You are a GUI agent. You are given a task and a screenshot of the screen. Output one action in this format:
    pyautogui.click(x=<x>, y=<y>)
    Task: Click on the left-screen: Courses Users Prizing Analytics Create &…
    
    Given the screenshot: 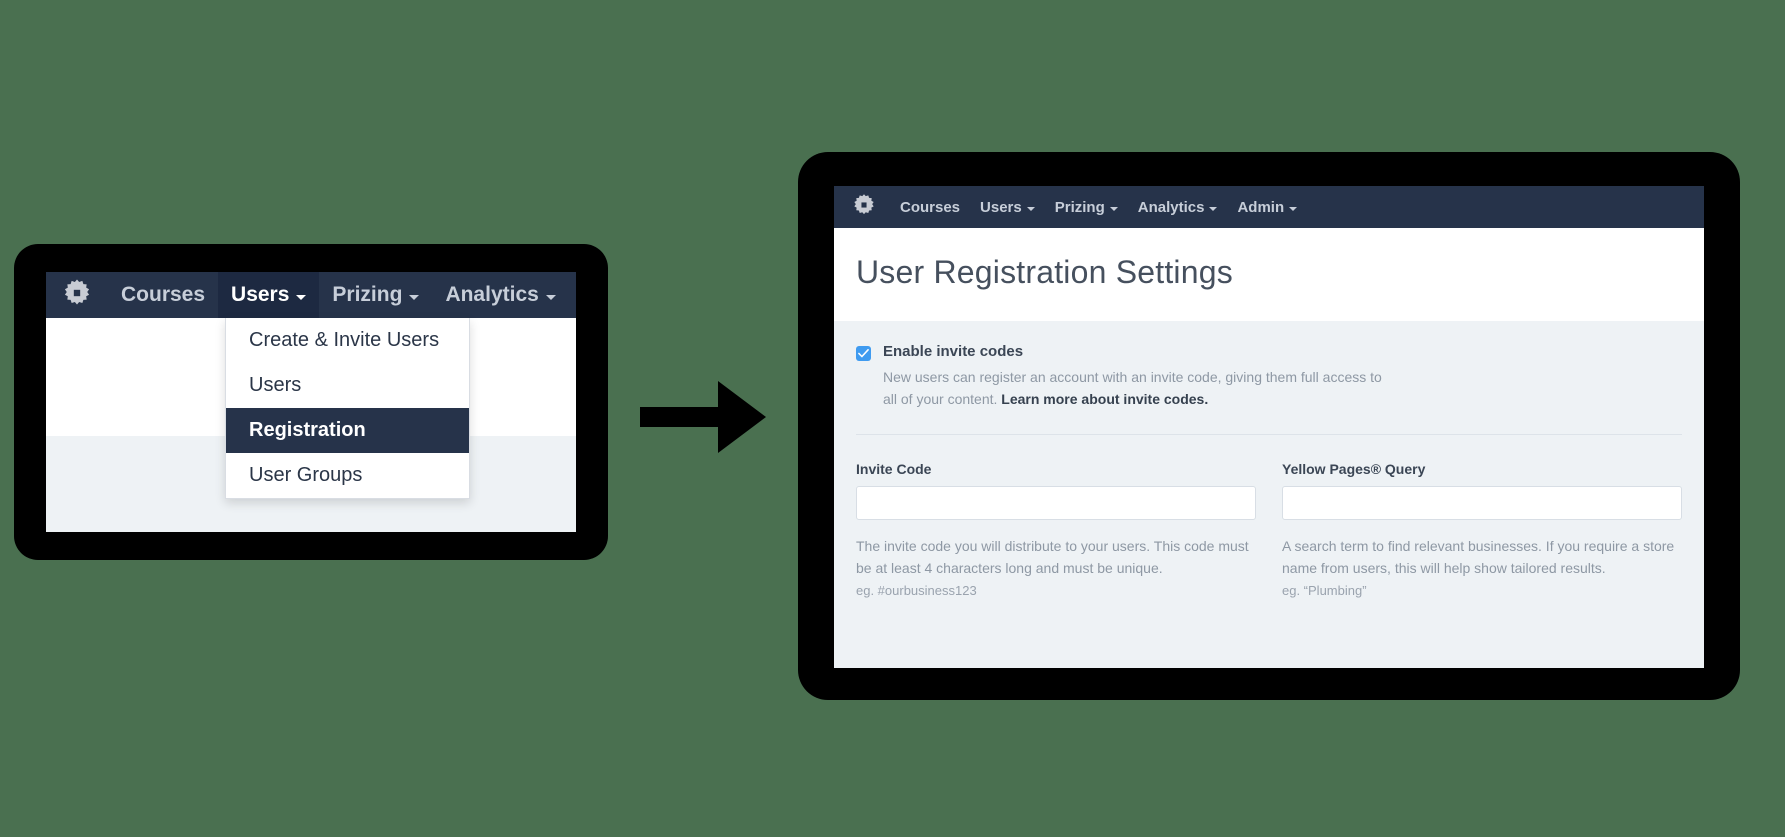 What is the action you would take?
    pyautogui.click(x=311, y=402)
    